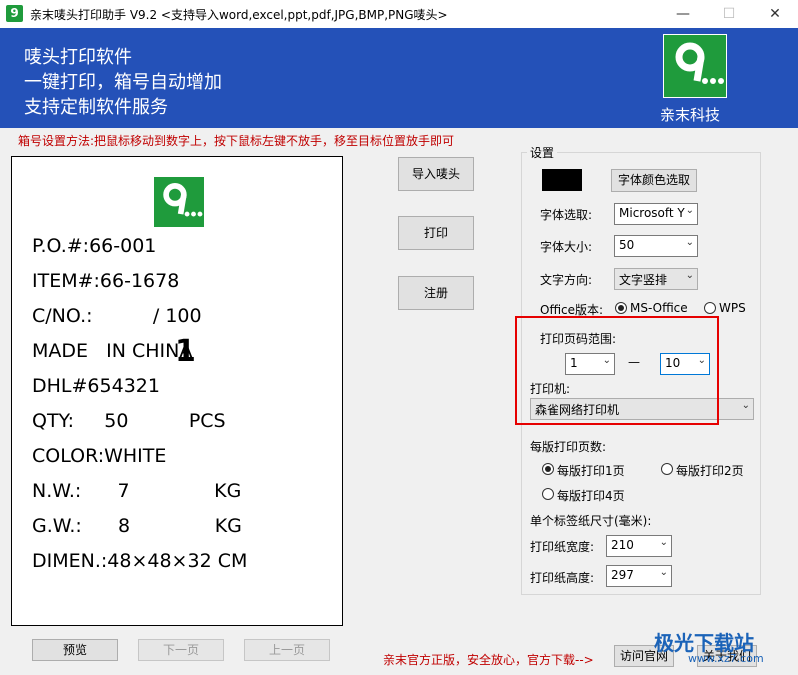 The width and height of the screenshot is (798, 675). What do you see at coordinates (591, 496) in the screenshot?
I see `per-page-option-4: 每版打印4页` at bounding box center [591, 496].